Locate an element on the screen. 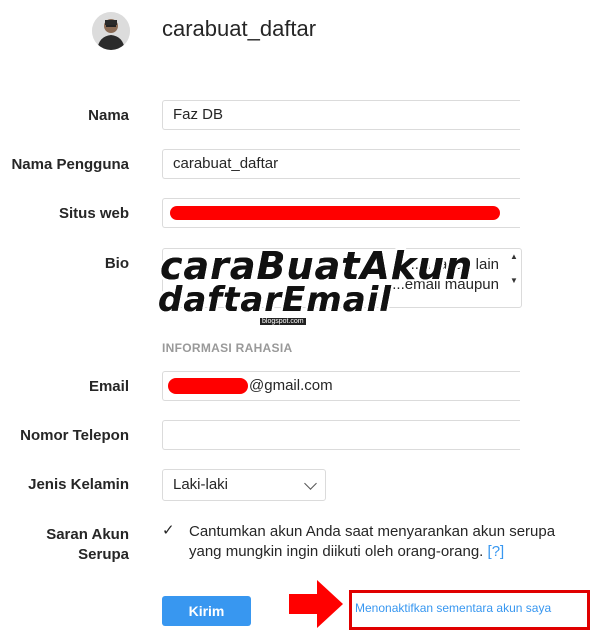  chevron-down-icon is located at coordinates (310, 483).